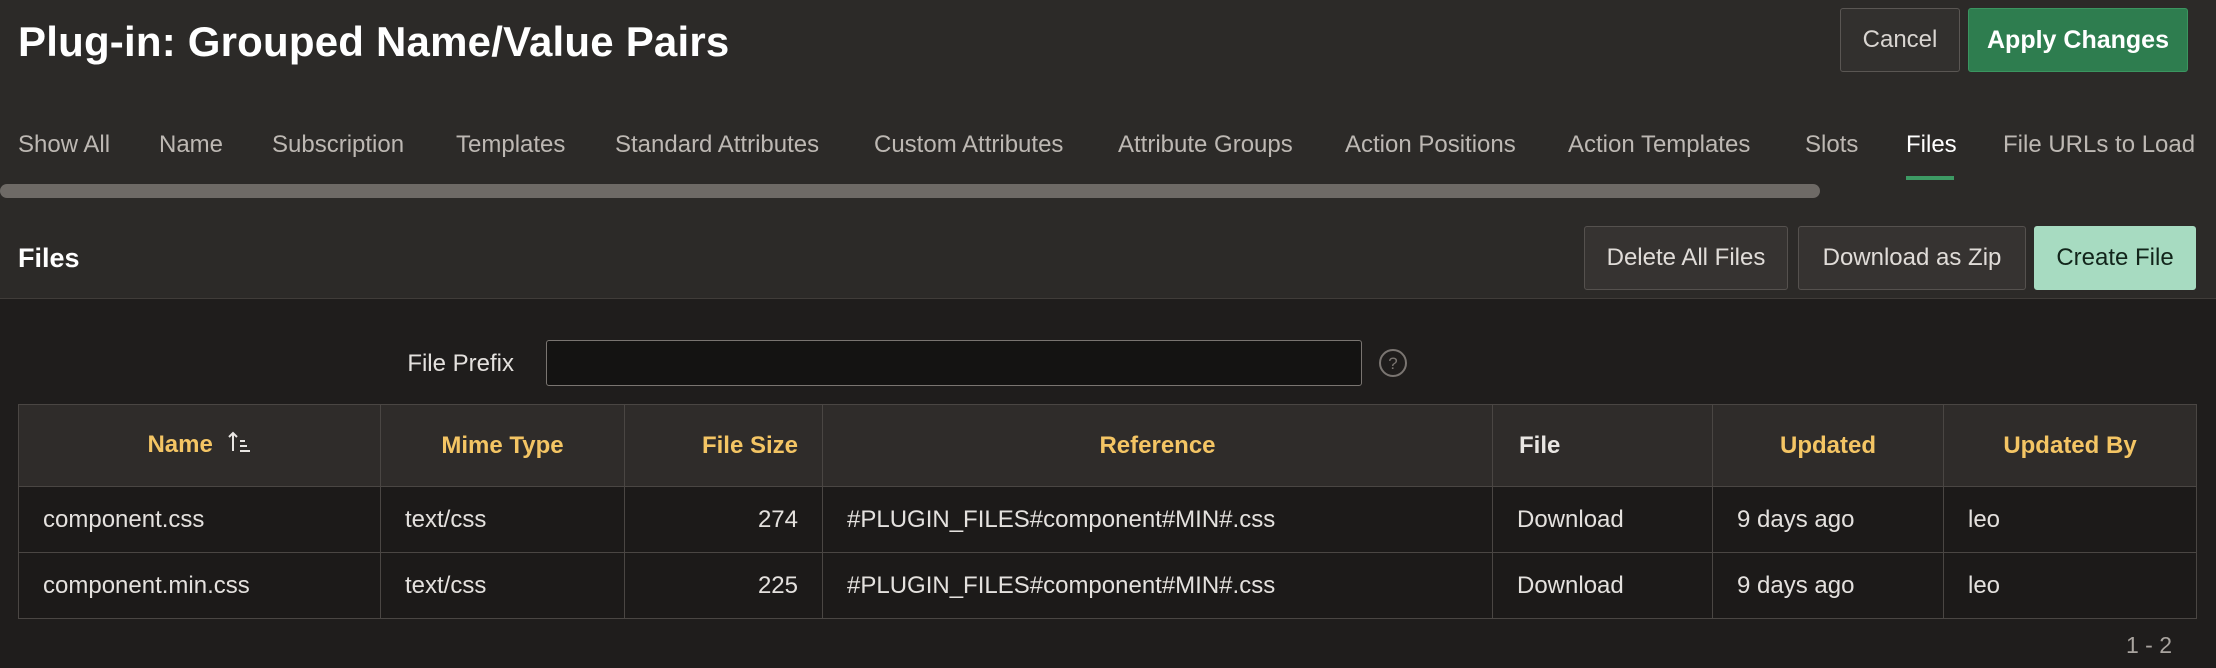 The image size is (2216, 668). I want to click on pagination-info: 1 - 2, so click(2148, 645).